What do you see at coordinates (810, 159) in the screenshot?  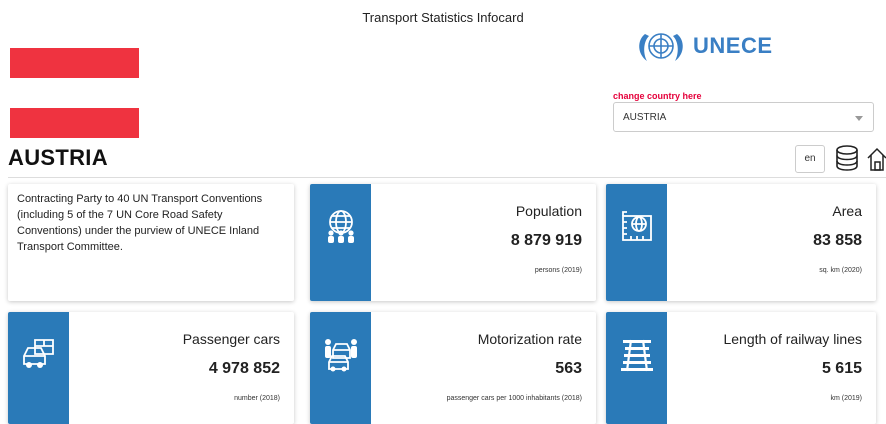 I see `language-button: en` at bounding box center [810, 159].